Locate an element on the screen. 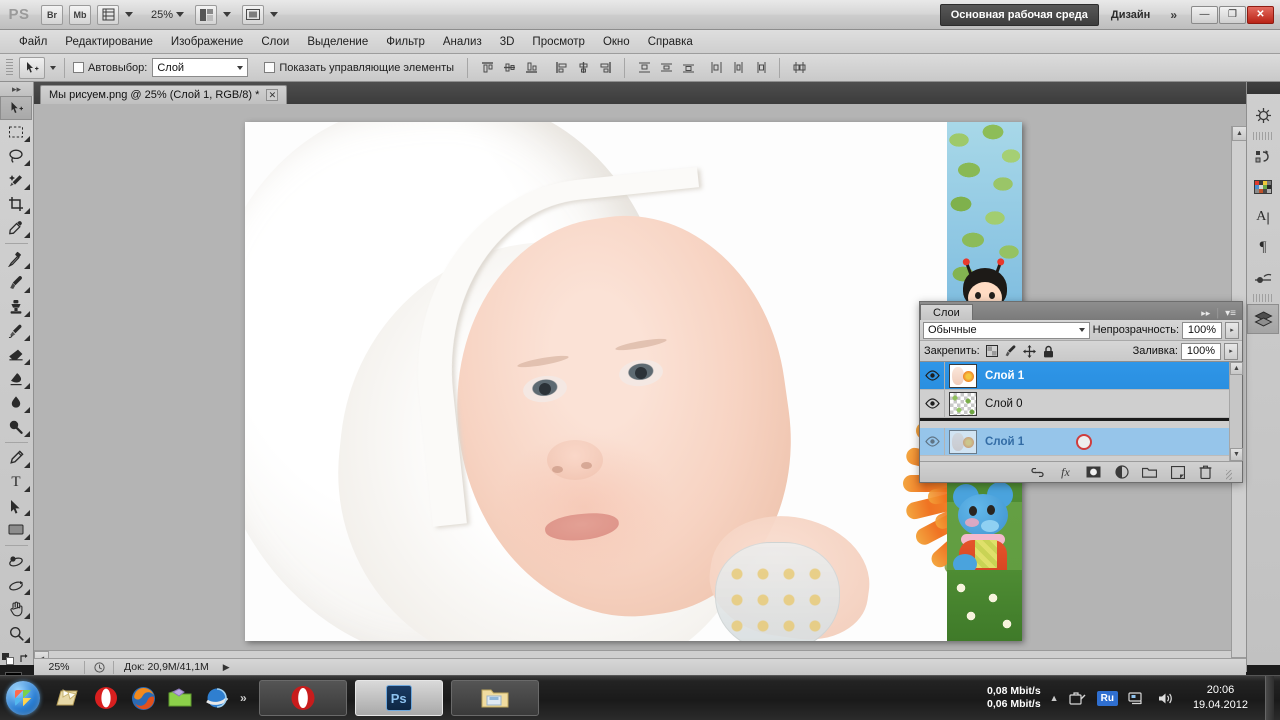 This screenshot has height=720, width=1280. 3d-camera-rotate-tool is located at coordinates (16, 585).